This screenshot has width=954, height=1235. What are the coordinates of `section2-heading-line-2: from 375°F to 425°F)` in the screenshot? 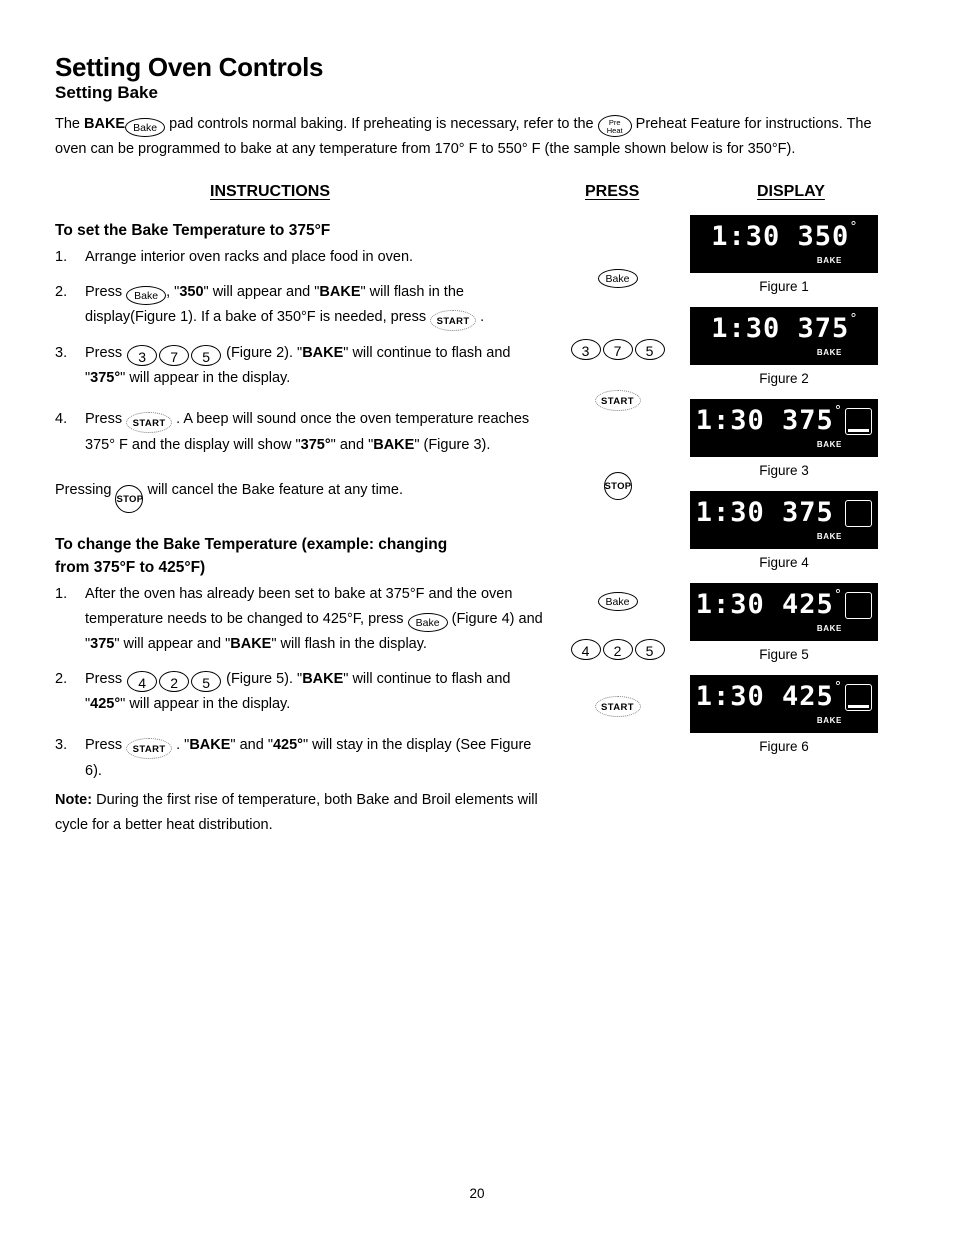 It's located at (130, 567).